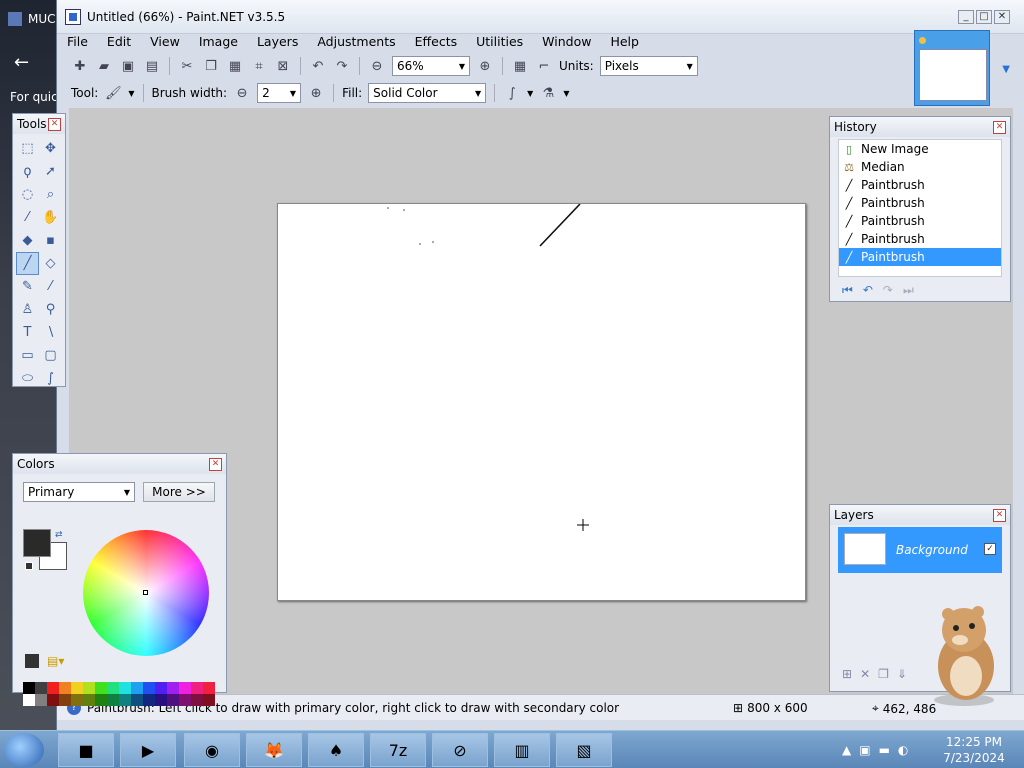 Image resolution: width=1024 pixels, height=768 pixels. Describe the element at coordinates (884, 750) in the screenshot. I see `tray-network-icon: ▬` at that location.